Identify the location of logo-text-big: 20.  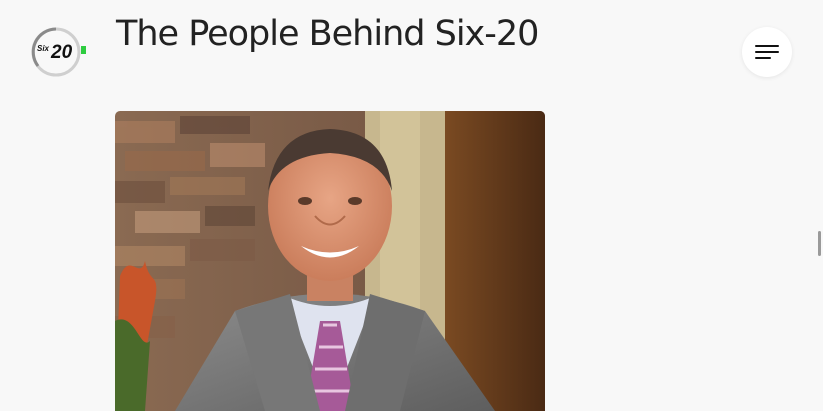
(61, 52).